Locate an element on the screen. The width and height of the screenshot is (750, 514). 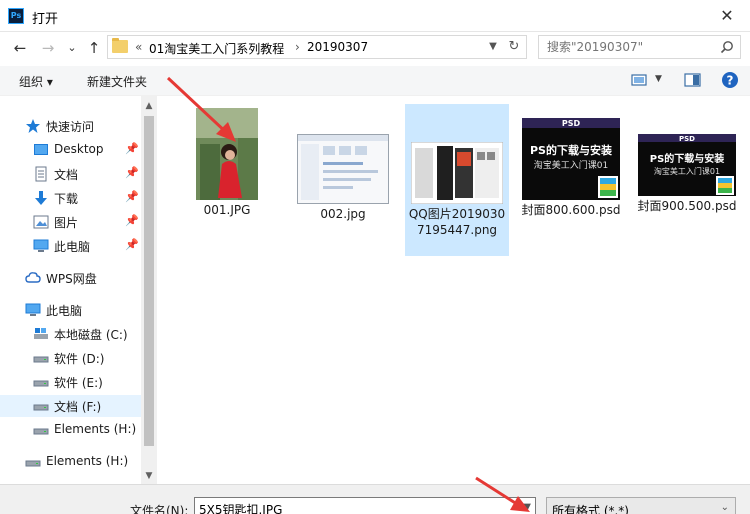
scroll-down-icon: ▼ is located at coordinates (149, 476).